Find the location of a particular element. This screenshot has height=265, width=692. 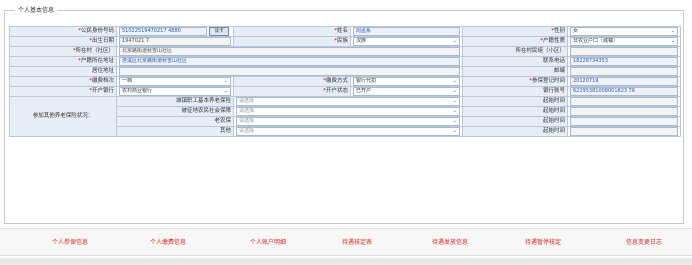

link-benefit-payment-info: 待遇发放信息 is located at coordinates (450, 241).